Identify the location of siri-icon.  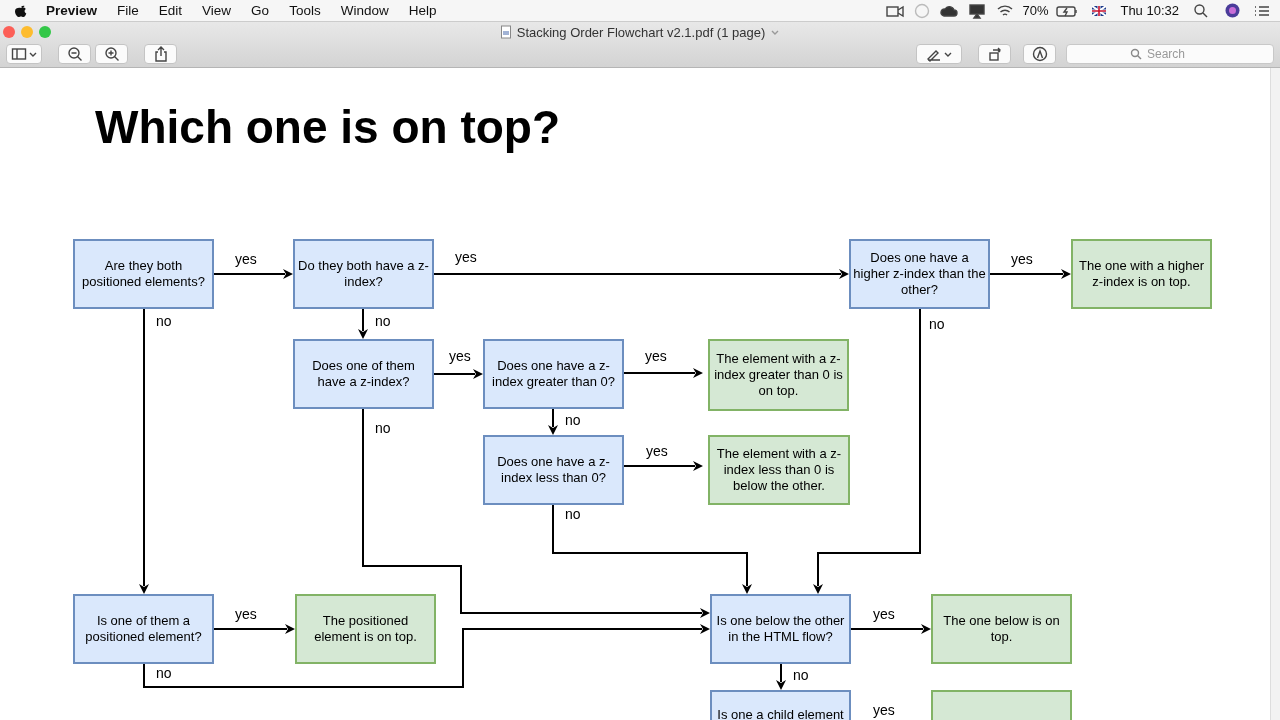
(1232, 10).